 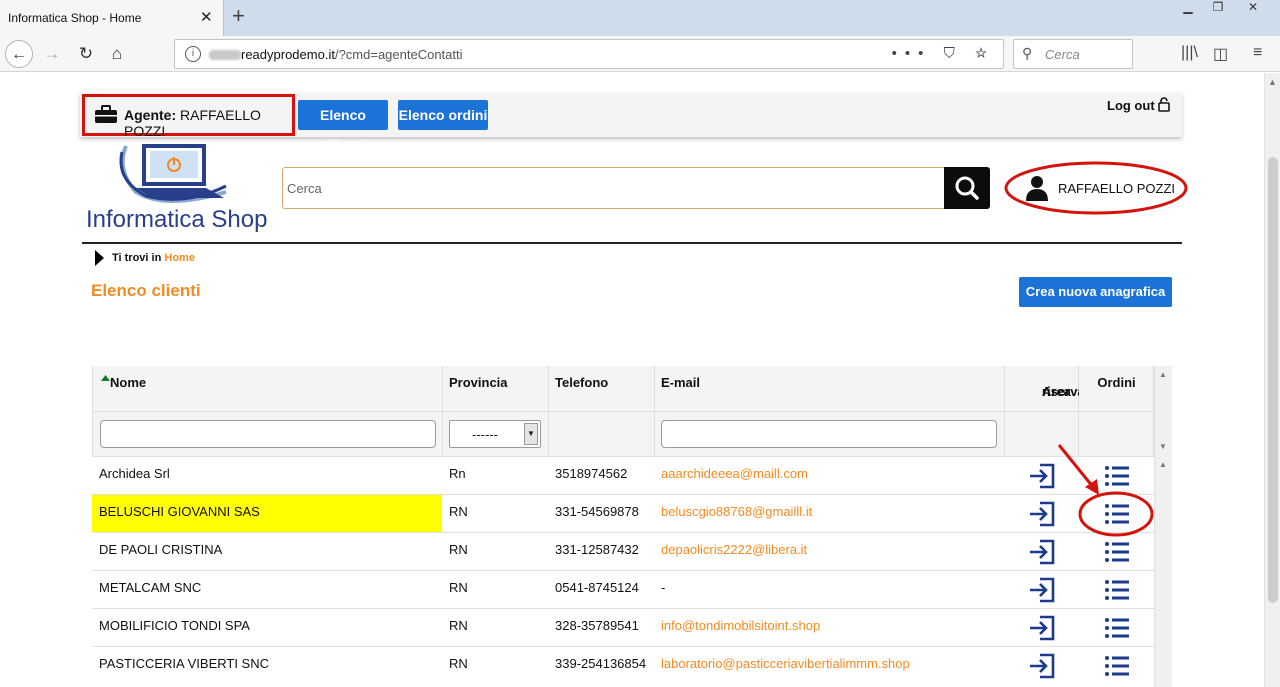 I want to click on body-scrollbar: ▲, so click(x=1163, y=571).